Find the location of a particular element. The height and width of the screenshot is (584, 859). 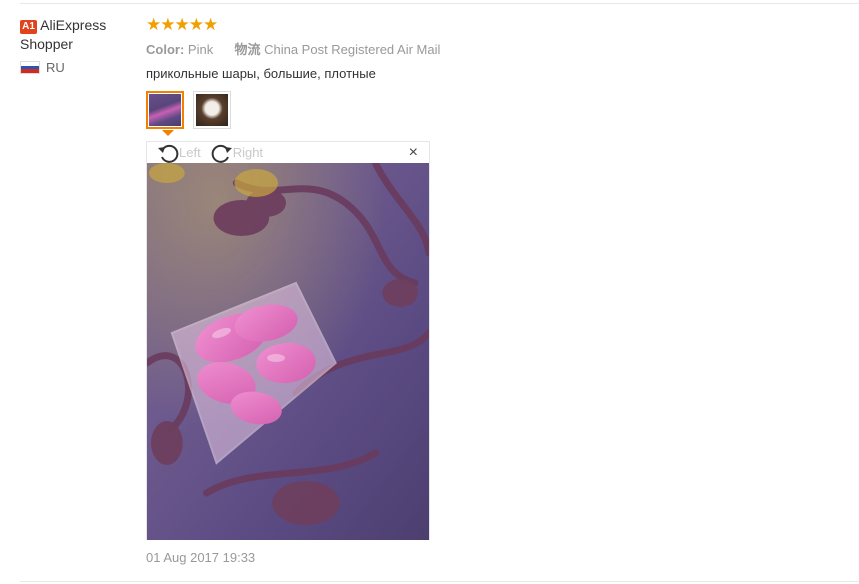

bottom-divider is located at coordinates (439, 581).